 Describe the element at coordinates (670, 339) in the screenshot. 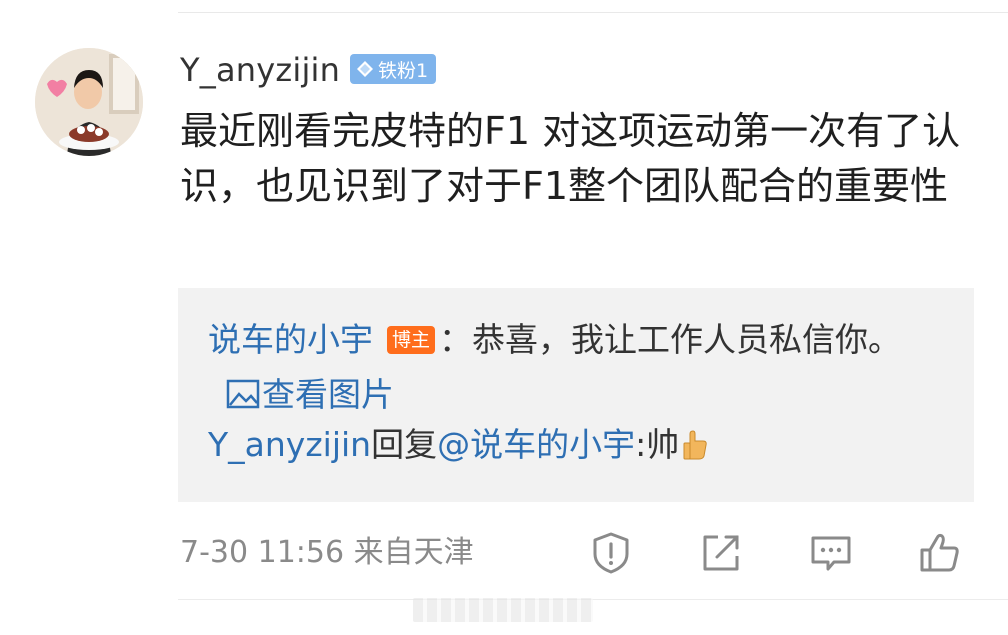

I see `reply-text: ：恭喜，我让工作人员私信你。` at that location.